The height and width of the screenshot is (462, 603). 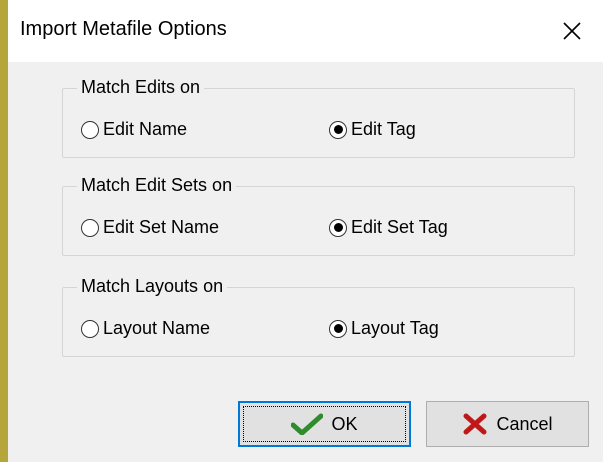 I want to click on edit-set-name-radio: Edit Set Name, so click(x=150, y=227).